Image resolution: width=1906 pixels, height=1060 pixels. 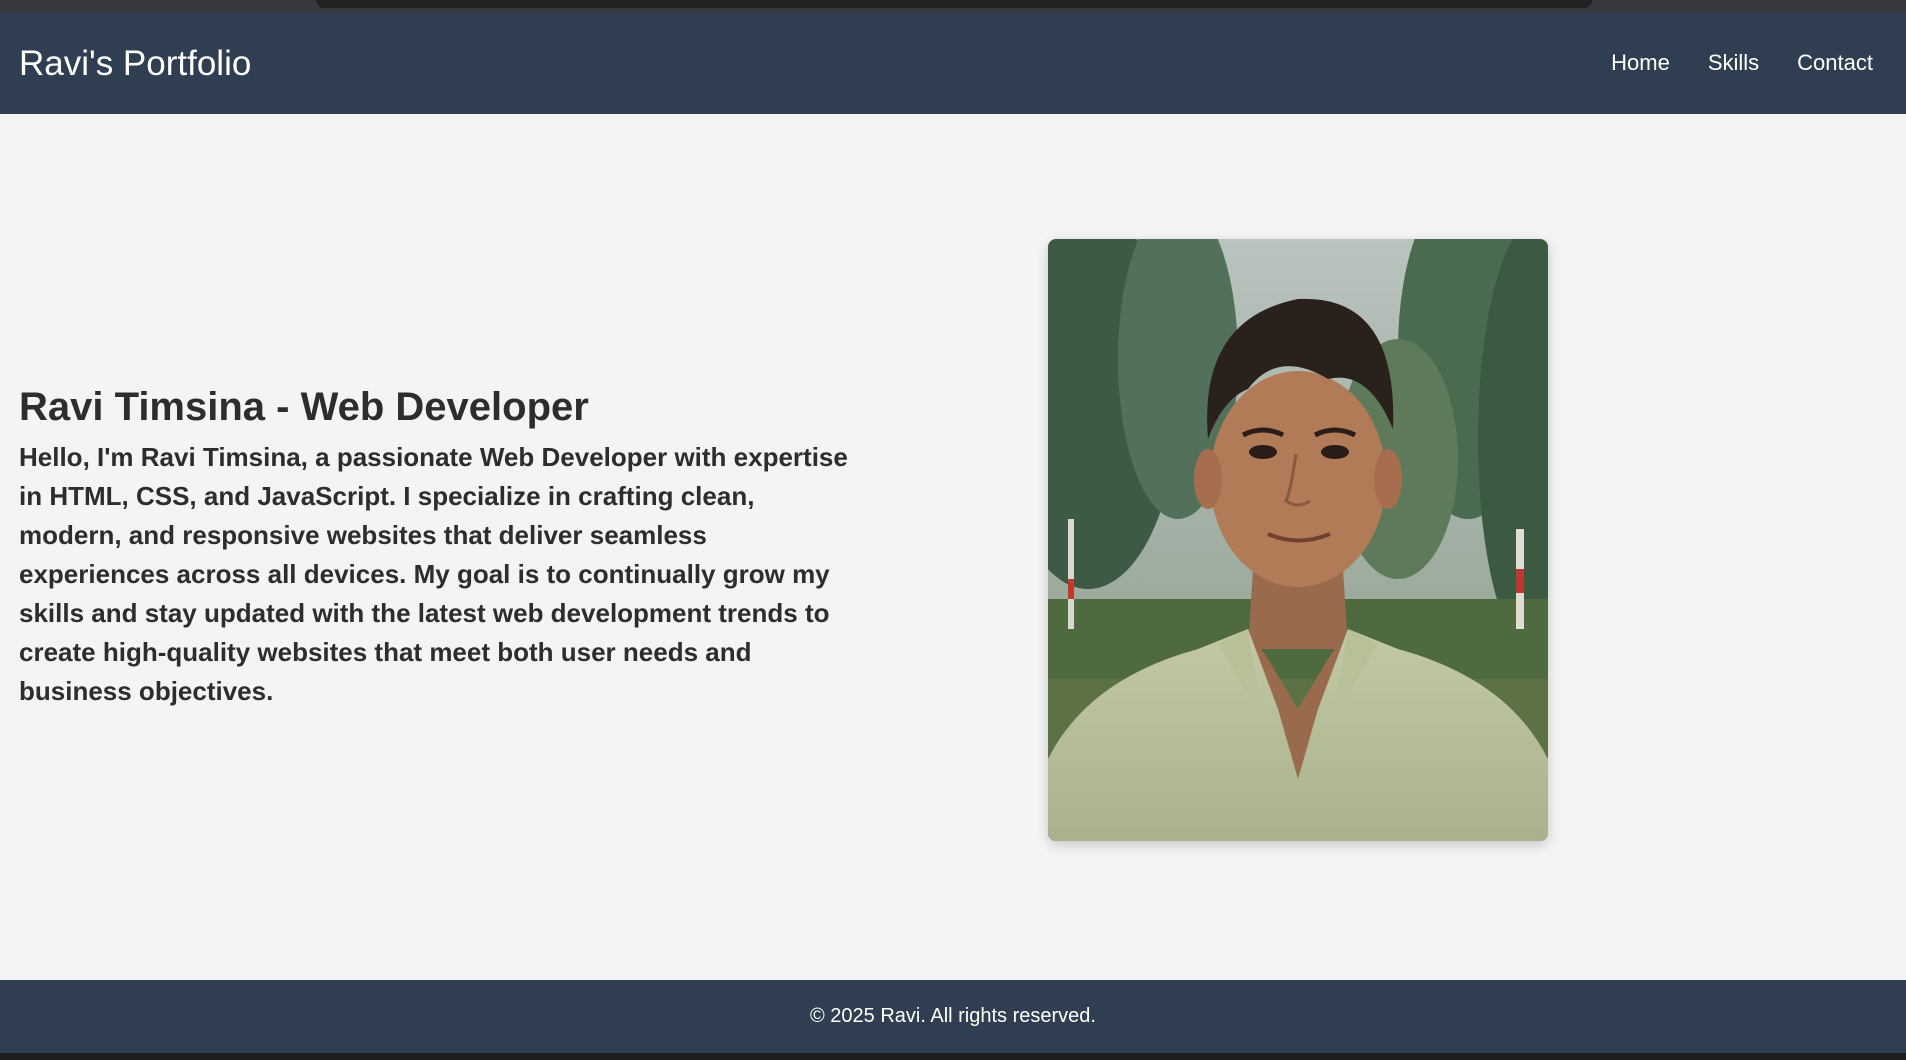 I want to click on intro-heading: Ravi Timsina - Web Developer, so click(x=304, y=407).